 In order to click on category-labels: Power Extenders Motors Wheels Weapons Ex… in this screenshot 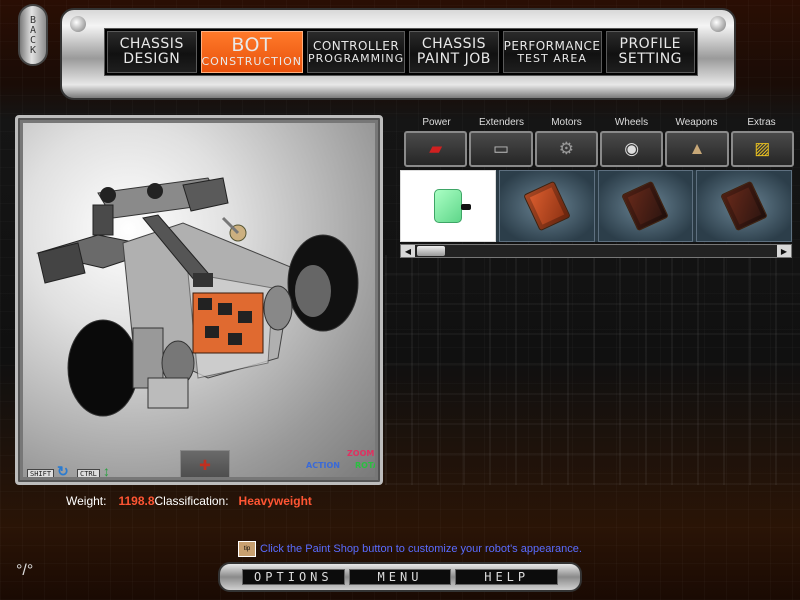, I will do `click(599, 124)`.